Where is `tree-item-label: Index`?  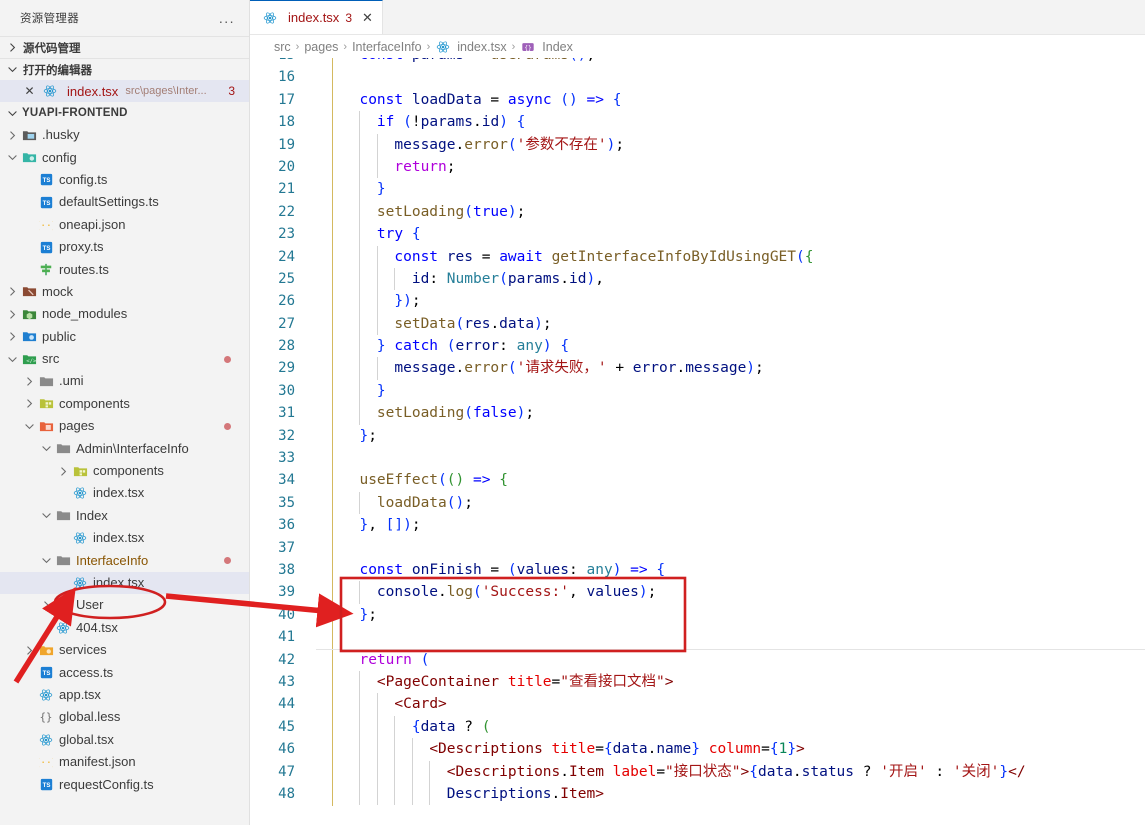
tree-item-label: Index is located at coordinates (92, 515).